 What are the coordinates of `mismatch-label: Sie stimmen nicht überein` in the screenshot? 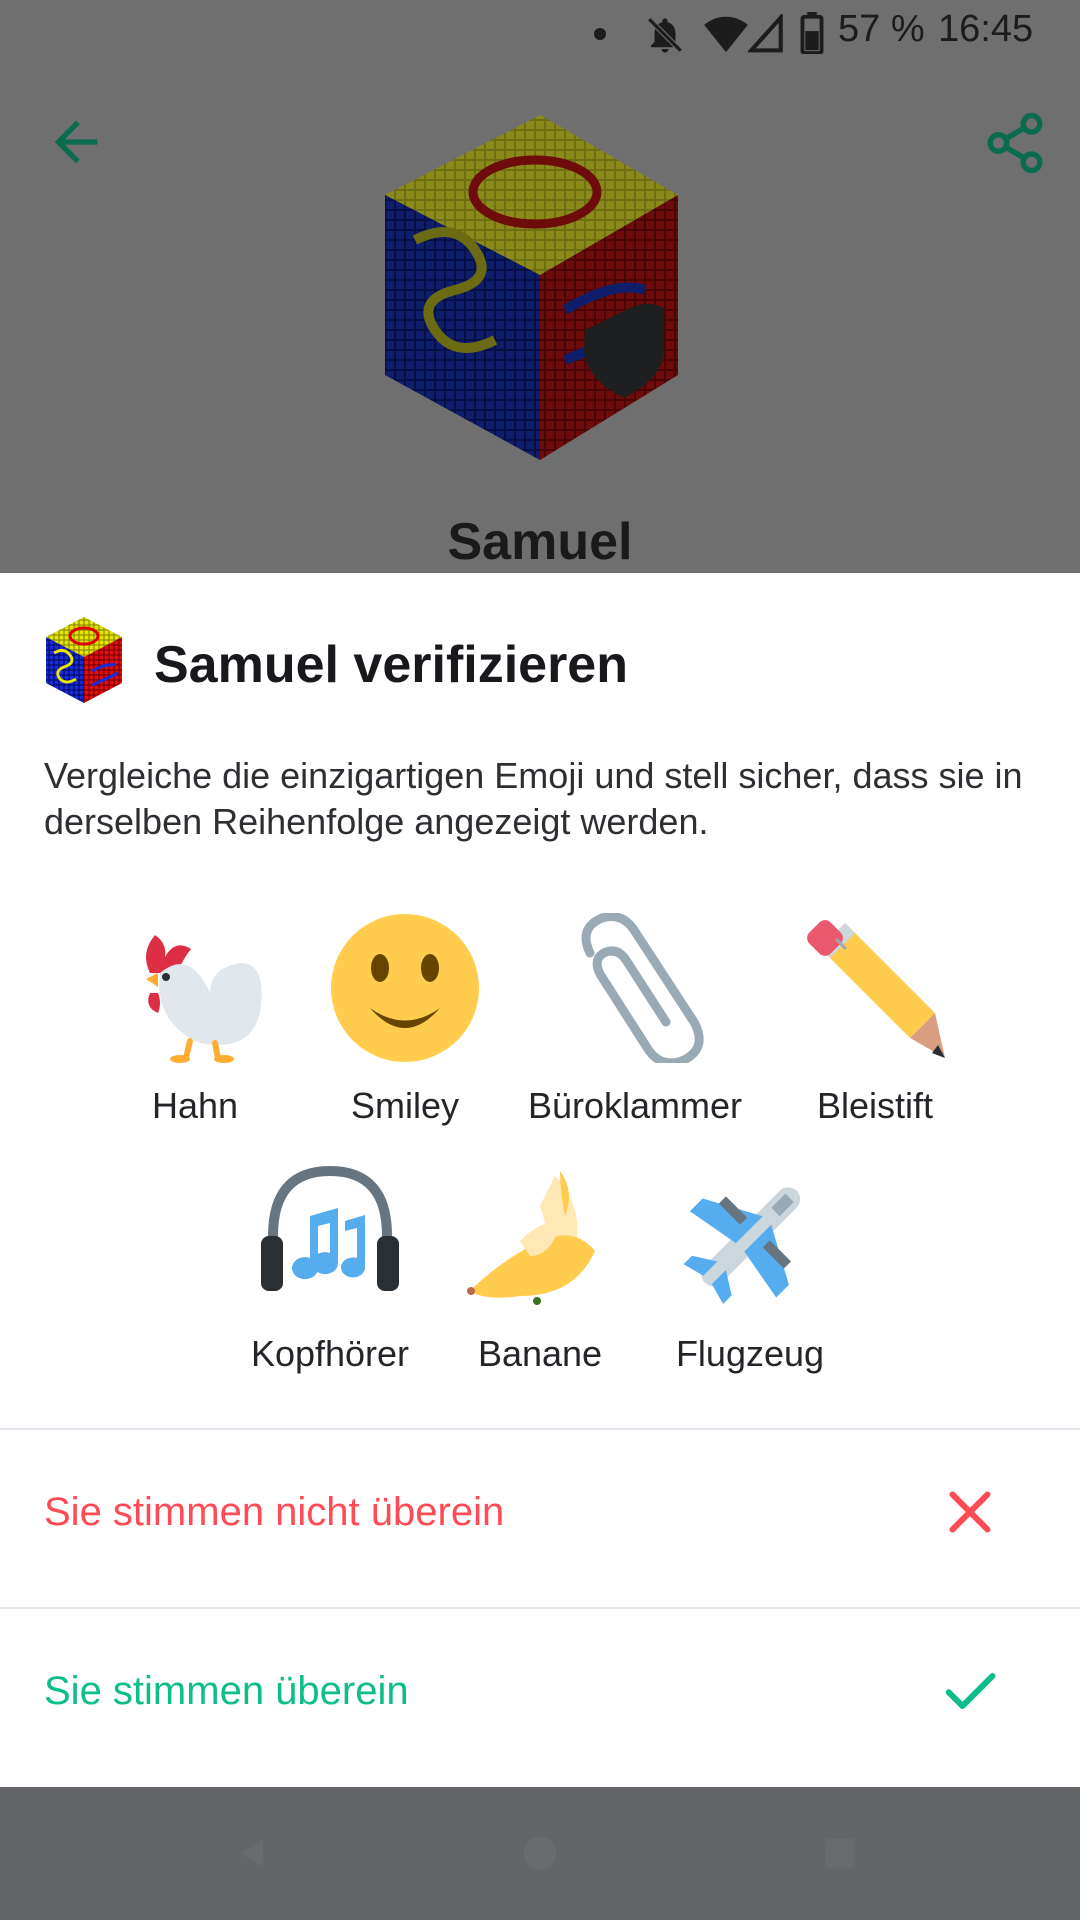 It's located at (274, 1512).